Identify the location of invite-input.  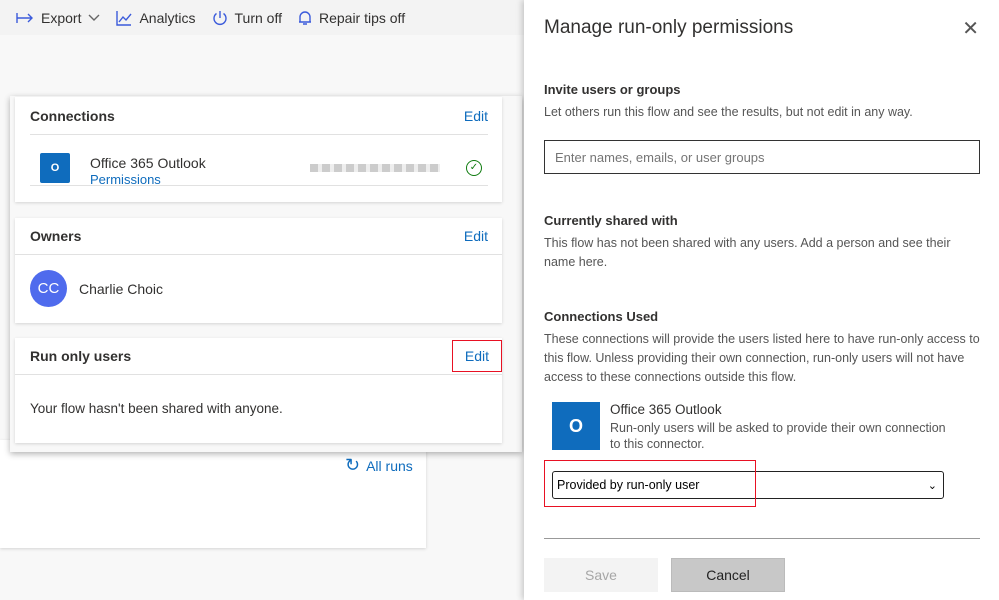
(762, 157).